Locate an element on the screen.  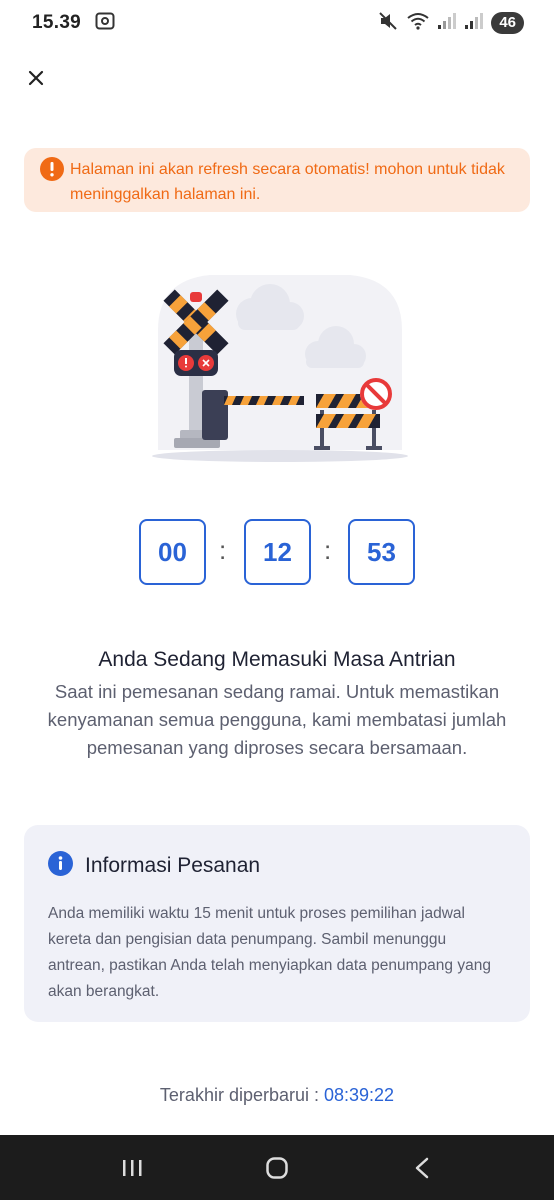
timer-minutes: 12 is located at coordinates (277, 552).